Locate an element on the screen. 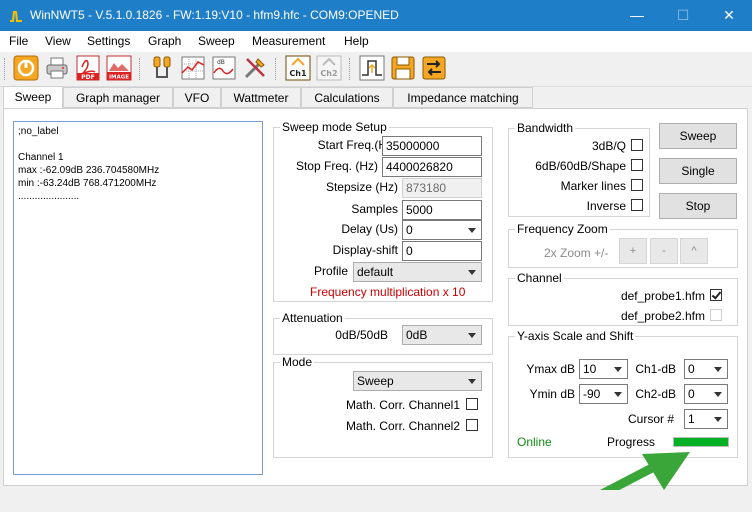  single-button: Single is located at coordinates (698, 171).